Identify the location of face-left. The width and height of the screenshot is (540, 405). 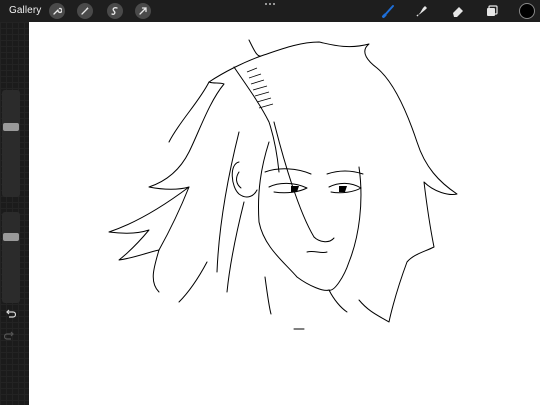
(294, 216).